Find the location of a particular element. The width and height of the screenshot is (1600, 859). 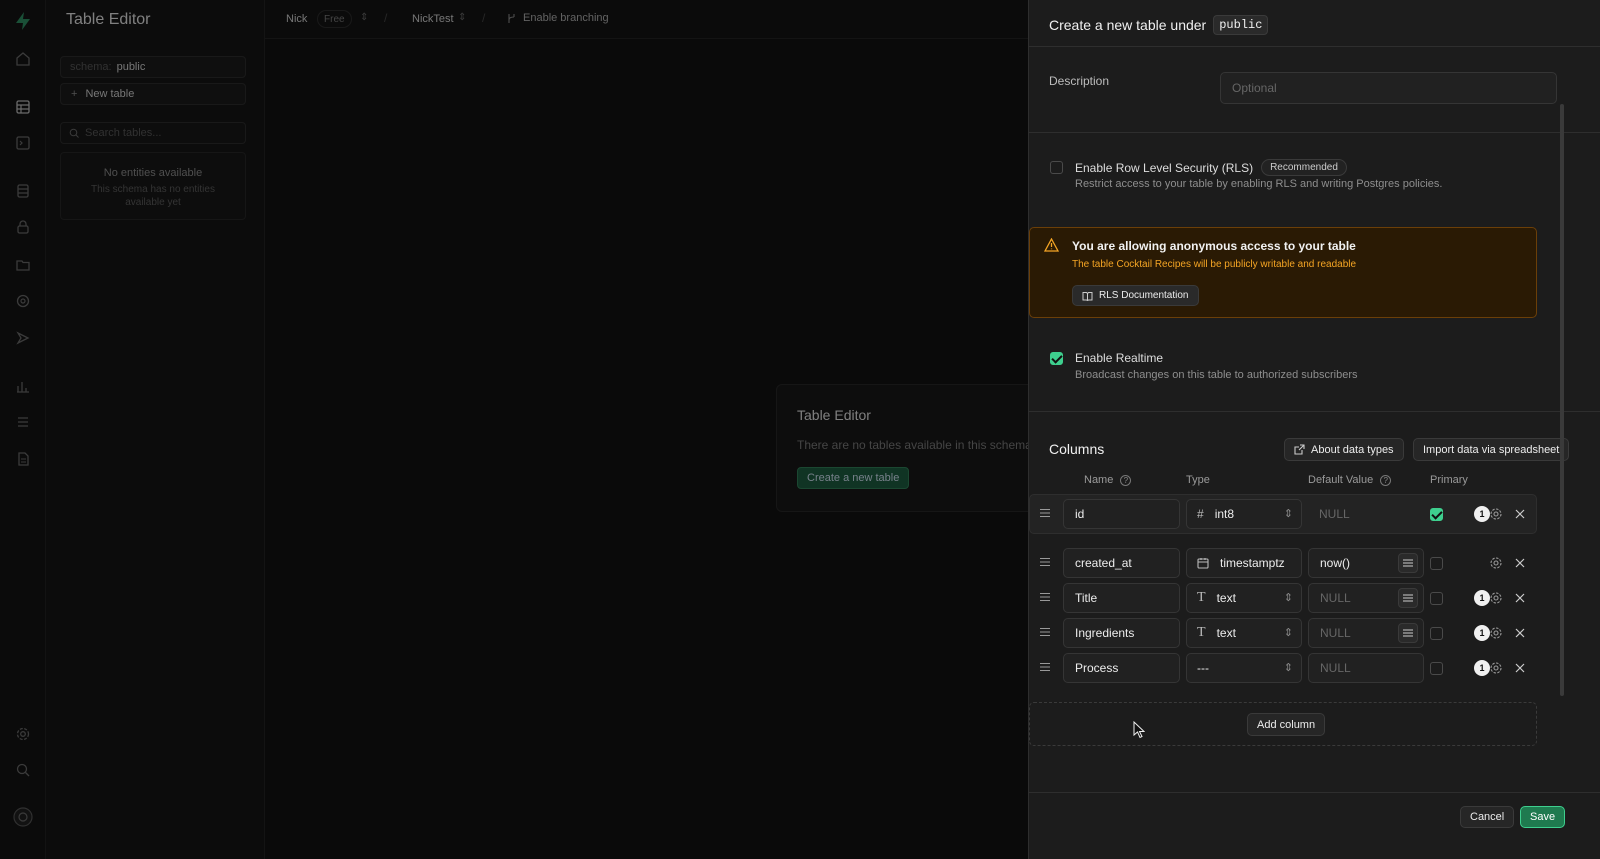

rls-checkbox is located at coordinates (1056, 167).